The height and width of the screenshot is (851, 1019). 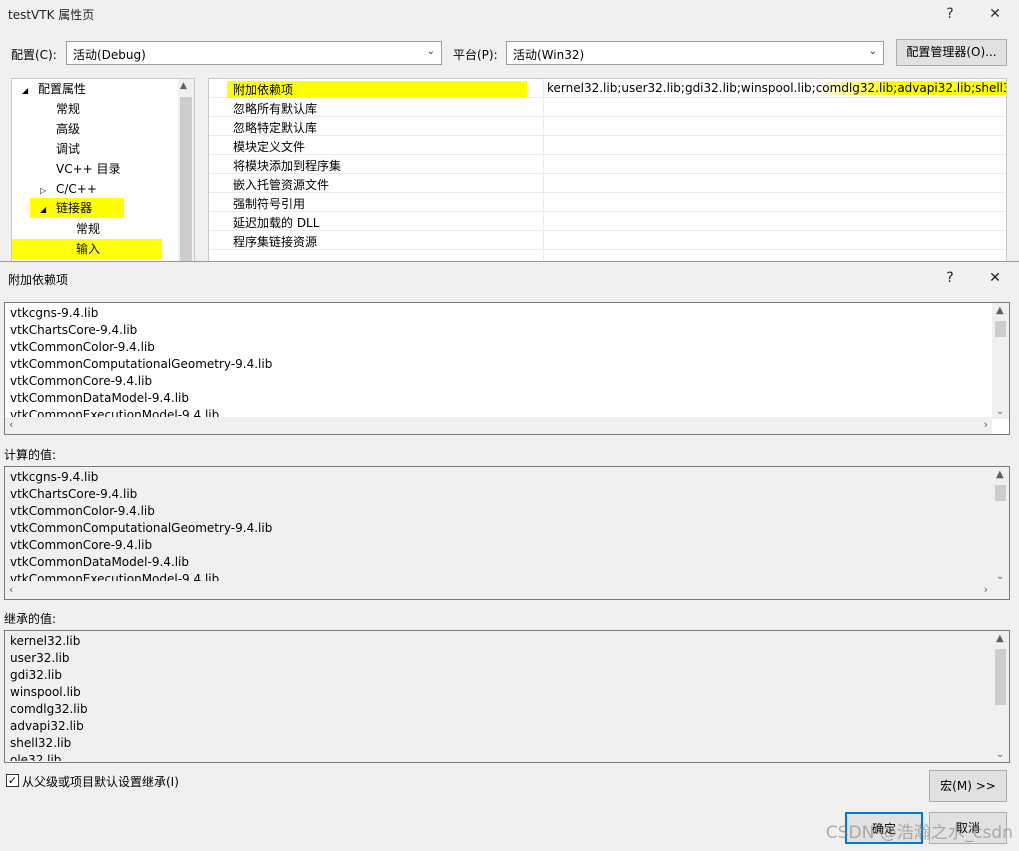 I want to click on macro-button: 宏(M) >>, so click(x=968, y=786).